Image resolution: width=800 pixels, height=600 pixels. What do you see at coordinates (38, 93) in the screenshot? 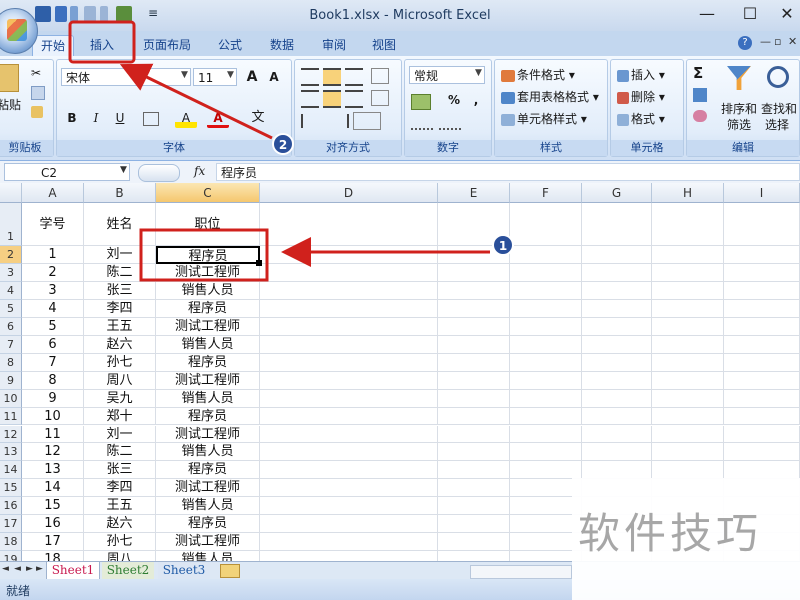
I see `copy-icon` at bounding box center [38, 93].